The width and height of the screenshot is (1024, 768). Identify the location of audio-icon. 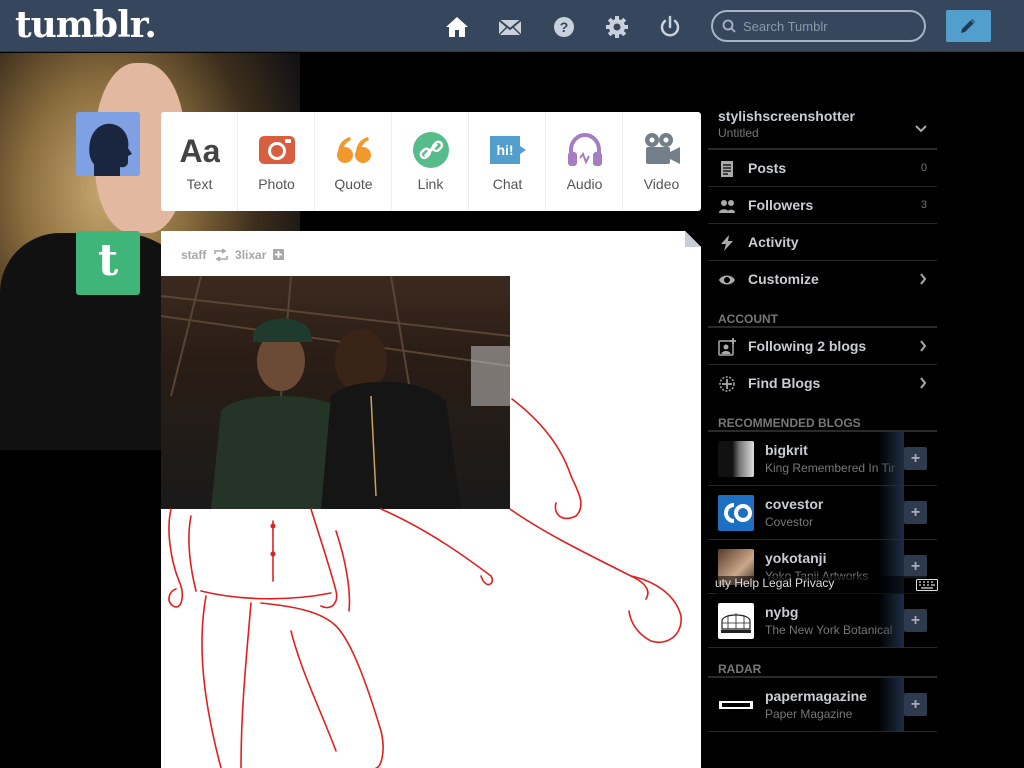
(585, 149).